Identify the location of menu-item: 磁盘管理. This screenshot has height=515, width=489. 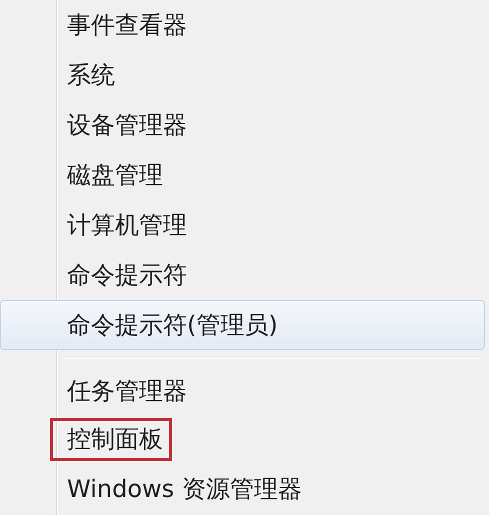
(244, 175).